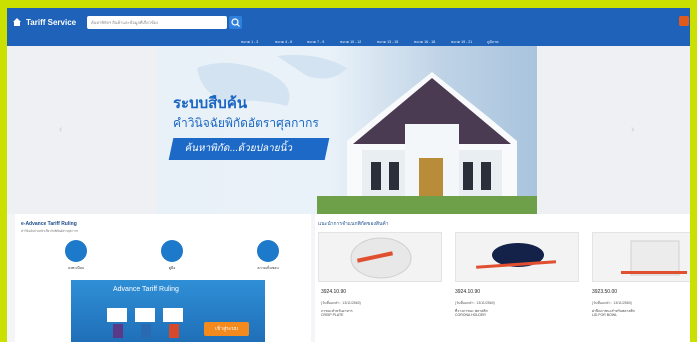 The height and width of the screenshot is (342, 697). Describe the element at coordinates (249, 149) in the screenshot. I see `banner-tagline: ค้นหาพิกัด...ด้วยปลายนิ้ว` at that location.